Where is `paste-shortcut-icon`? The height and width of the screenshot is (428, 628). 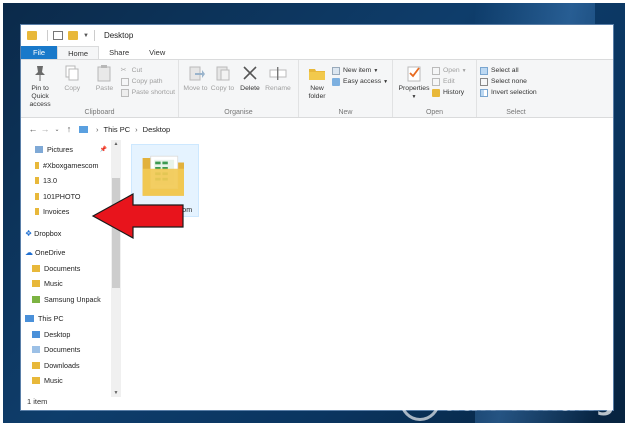 paste-shortcut-icon is located at coordinates (124, 92).